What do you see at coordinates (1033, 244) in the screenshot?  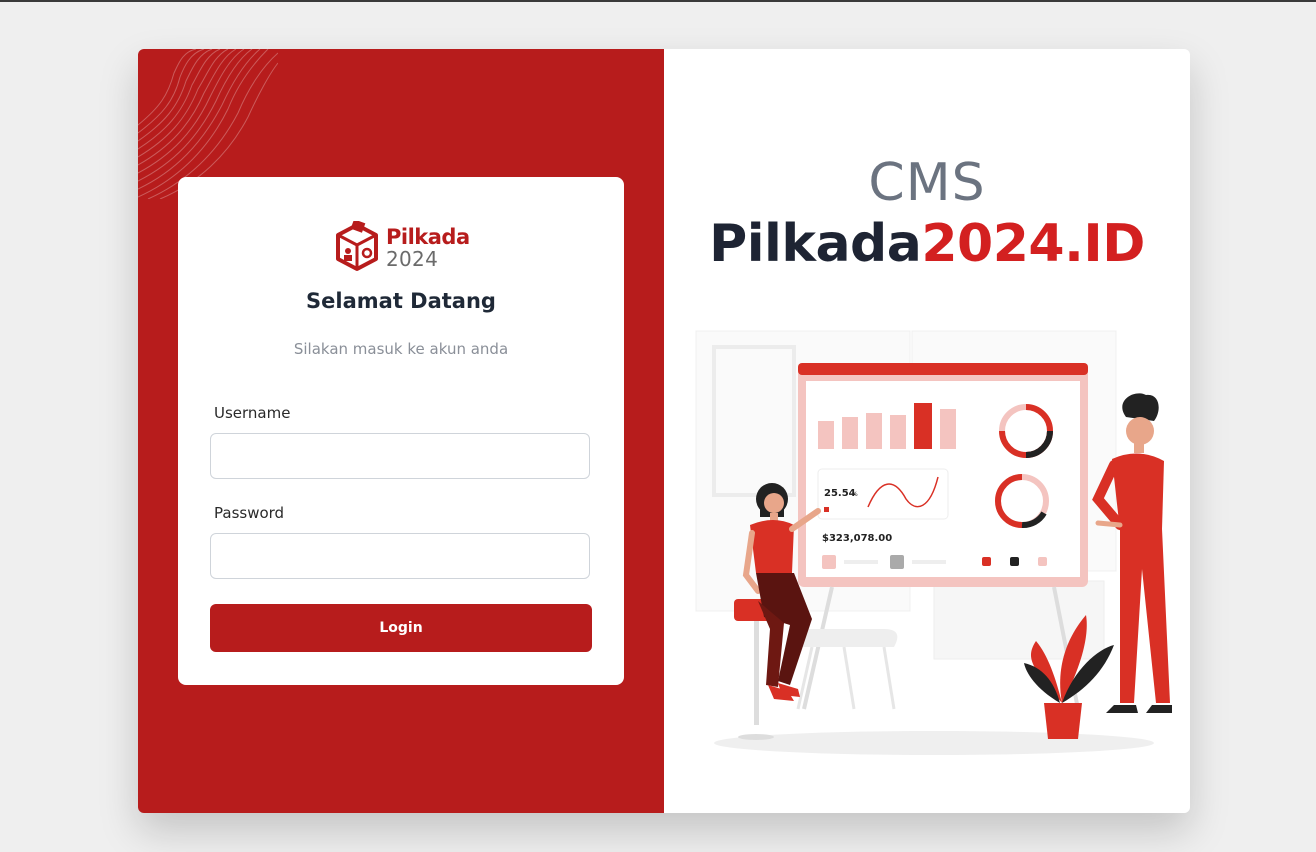 I see `brand-title-domain: 2024.ID` at bounding box center [1033, 244].